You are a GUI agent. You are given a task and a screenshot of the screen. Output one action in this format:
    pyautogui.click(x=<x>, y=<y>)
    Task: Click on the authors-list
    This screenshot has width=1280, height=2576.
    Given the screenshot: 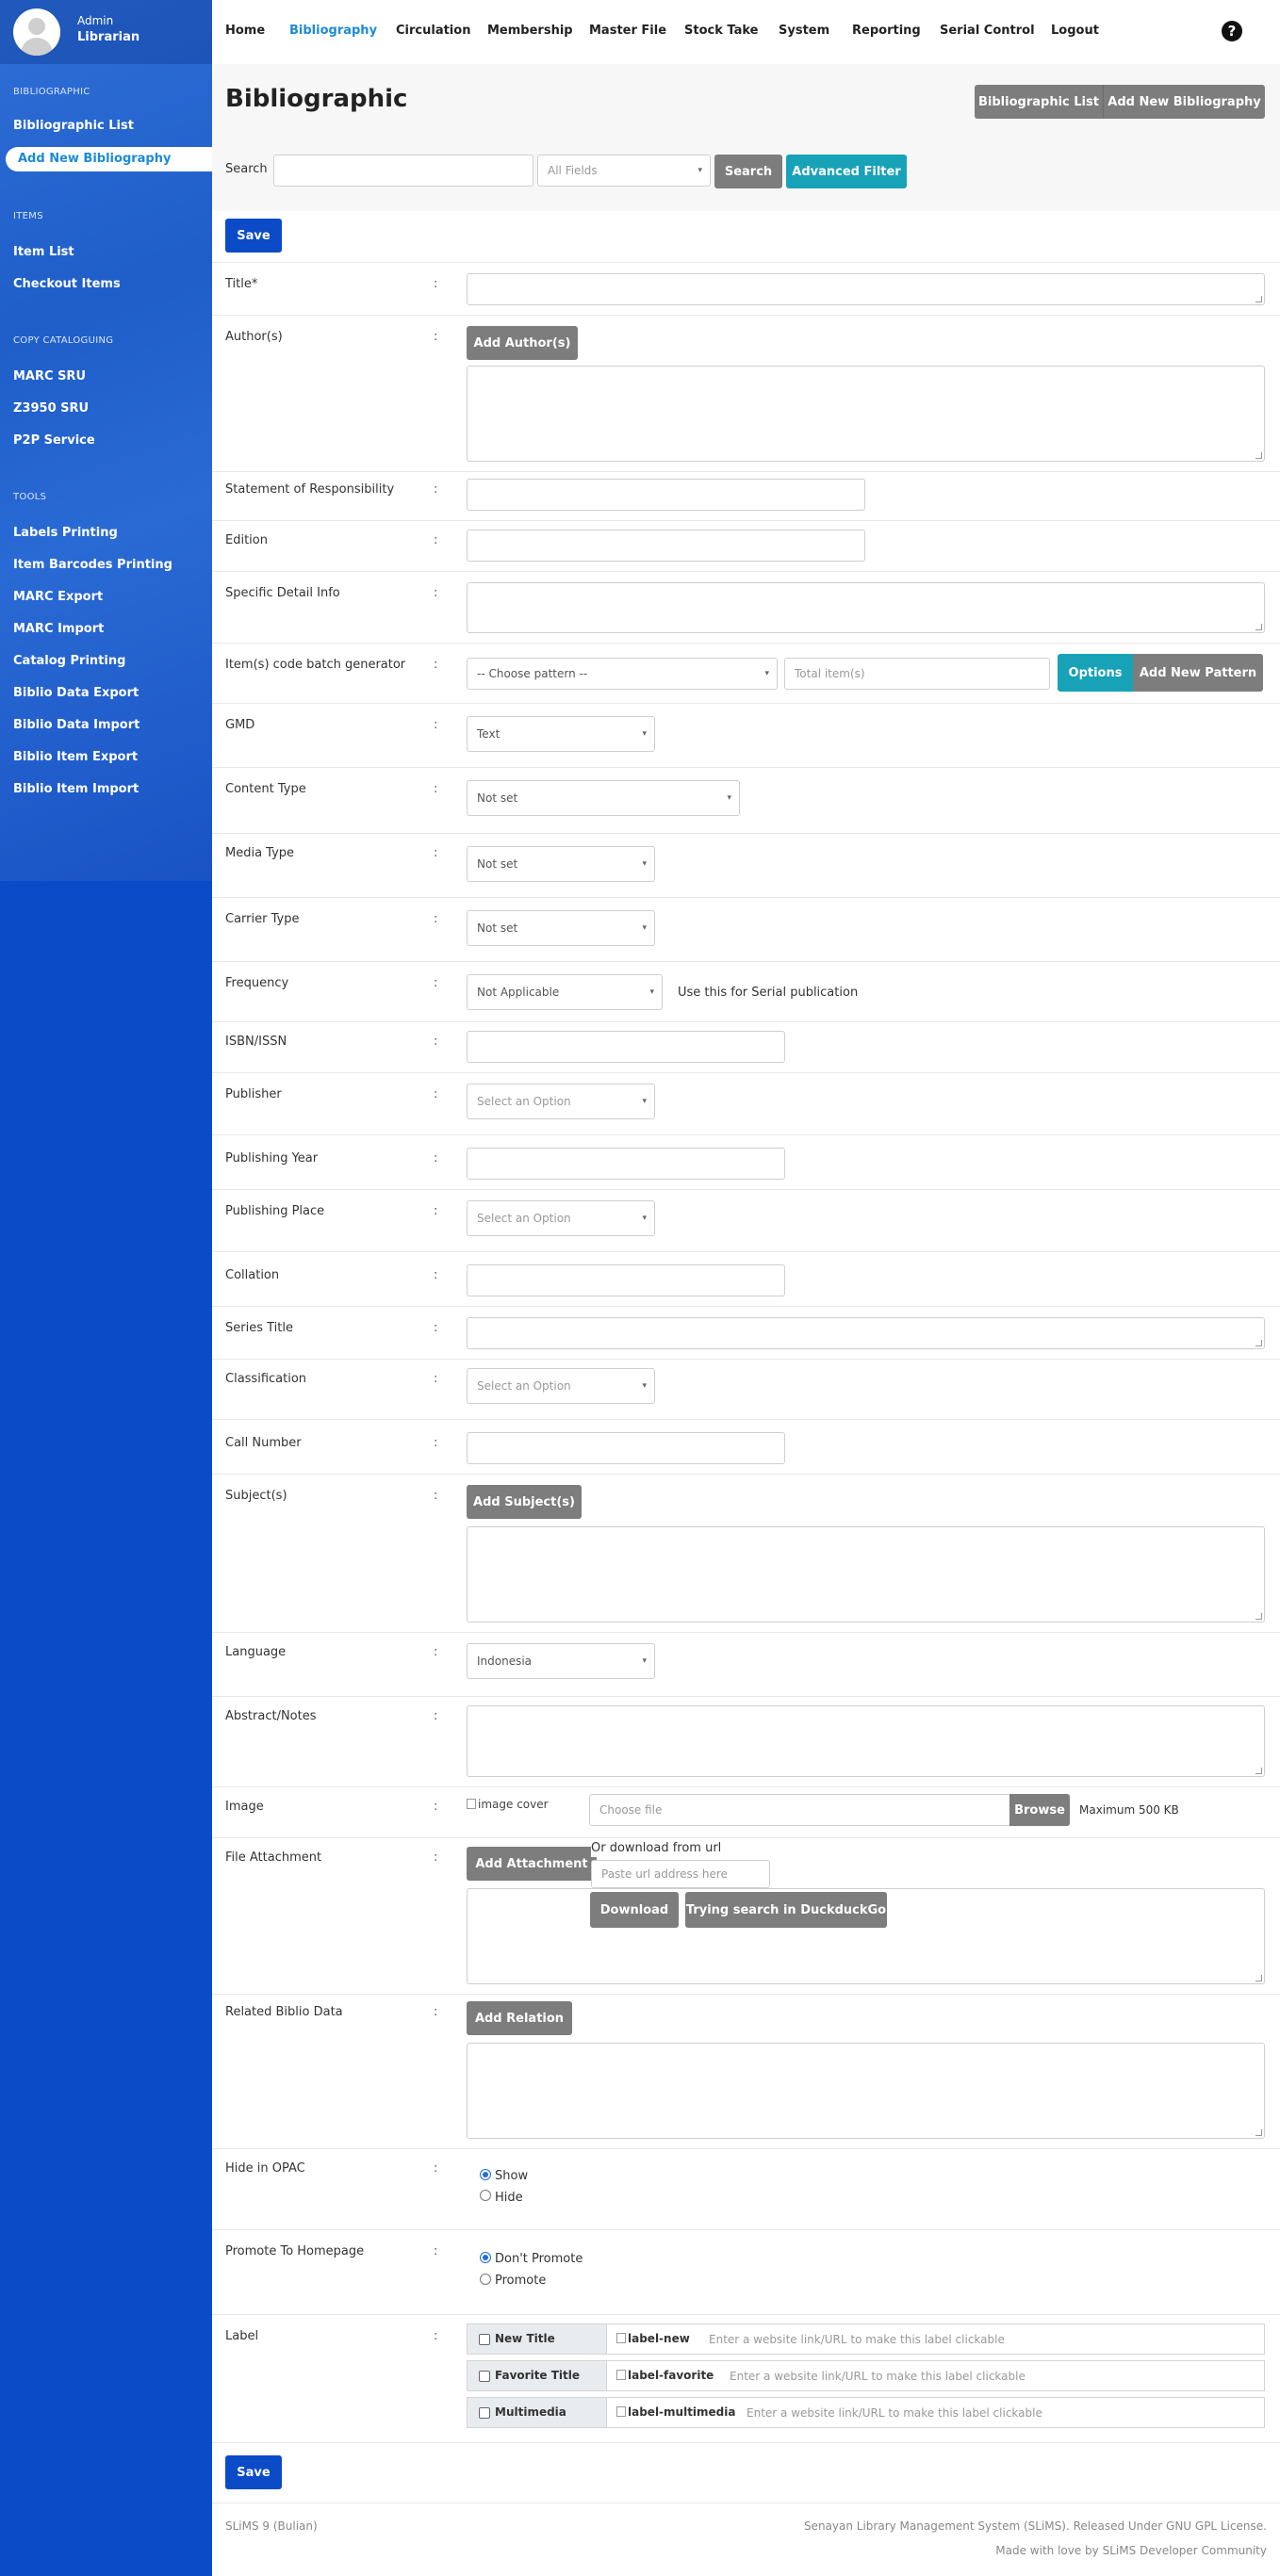 What is the action you would take?
    pyautogui.click(x=866, y=414)
    